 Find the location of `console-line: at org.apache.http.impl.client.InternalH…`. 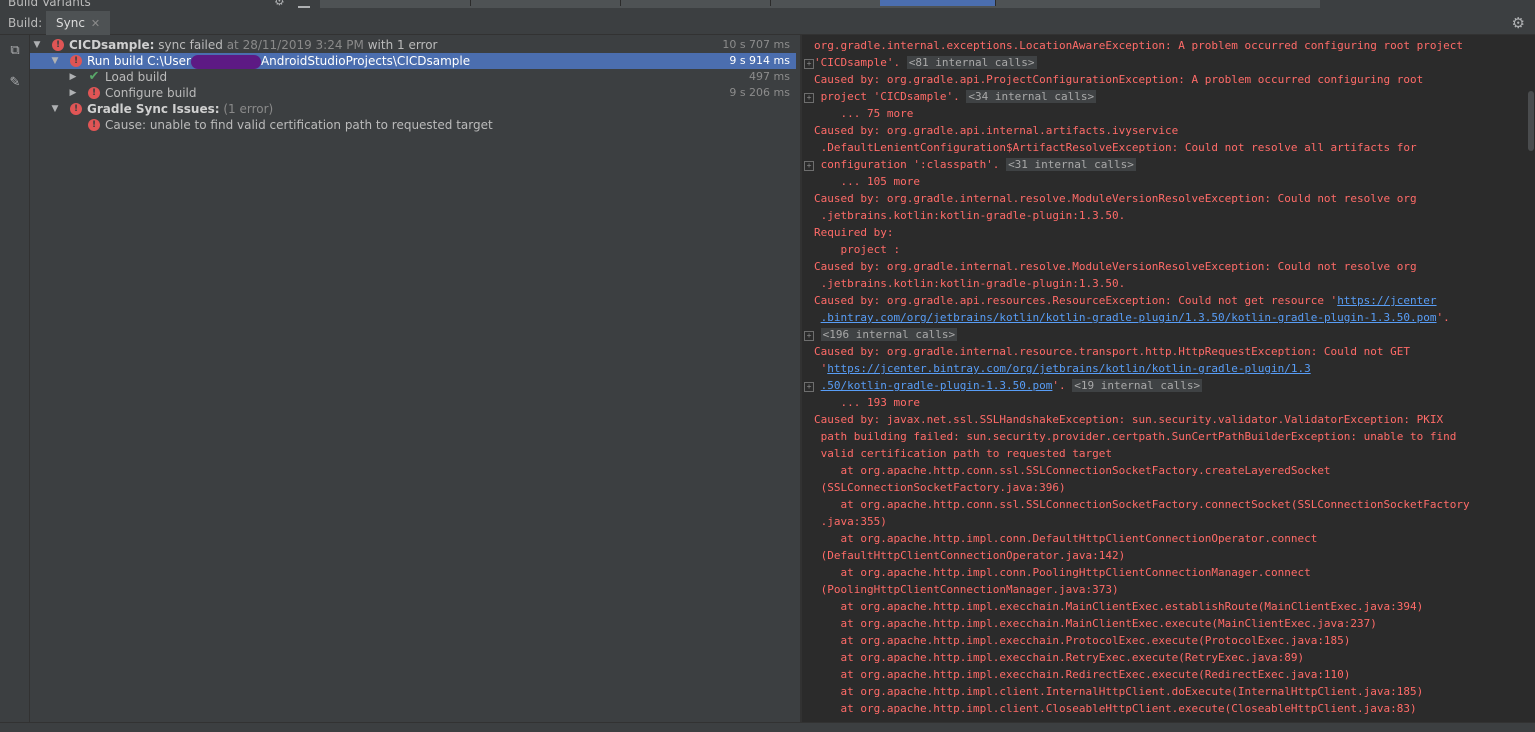

console-line: at org.apache.http.impl.client.InternalH… is located at coordinates (1166, 691).